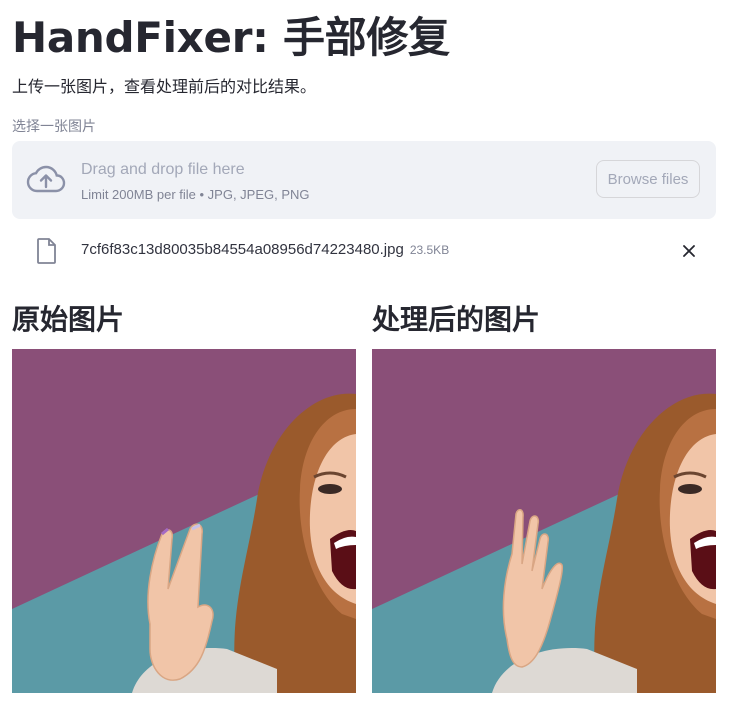 Image resolution: width=739 pixels, height=719 pixels. Describe the element at coordinates (46, 251) in the screenshot. I see `file-icon` at that location.